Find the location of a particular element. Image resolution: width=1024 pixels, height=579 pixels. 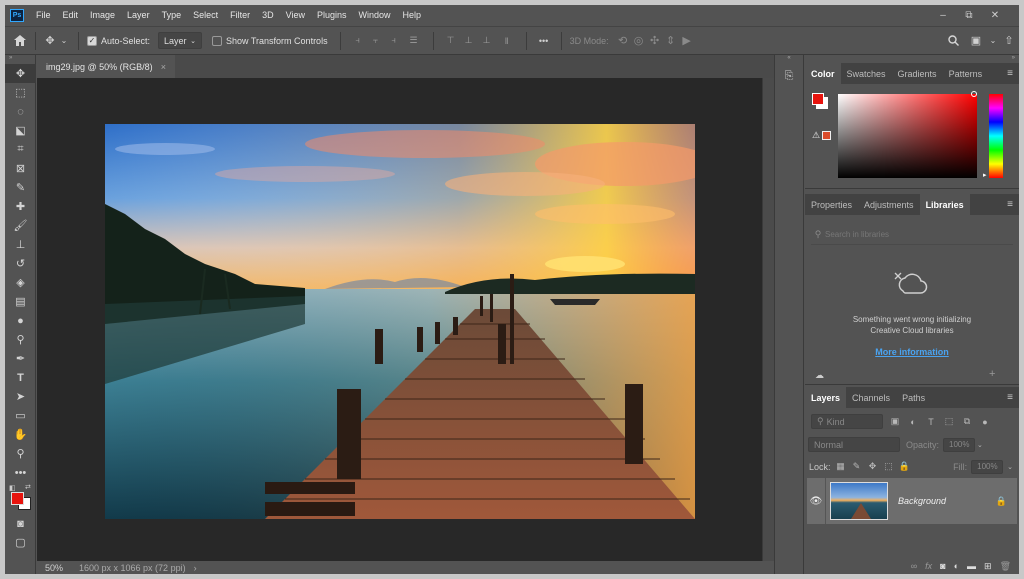

new-layer-icon: ⊞ is located at coordinates (988, 566).